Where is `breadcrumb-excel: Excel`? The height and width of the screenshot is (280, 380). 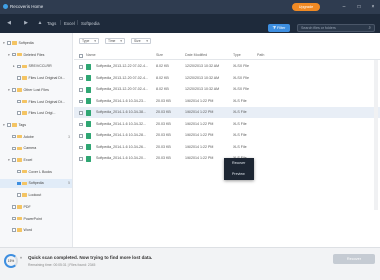
breadcrumb-excel: Excel is located at coordinates (69, 23).